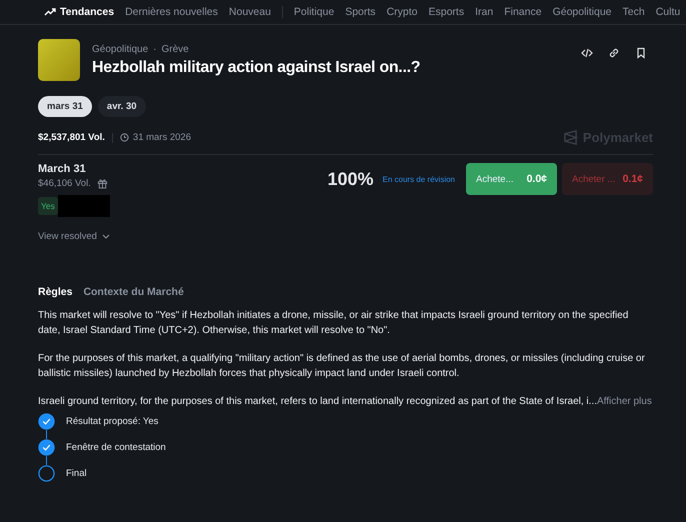 The height and width of the screenshot is (522, 686). I want to click on rules-paragraph: For the purposes of this market, a qualifying "military action" is defined as the use of aerial bombs, drones, or missiles (including cruise or ballistic missiles) launched by Hezbollah forces that physically impact land under Israeli control., so click(342, 366).